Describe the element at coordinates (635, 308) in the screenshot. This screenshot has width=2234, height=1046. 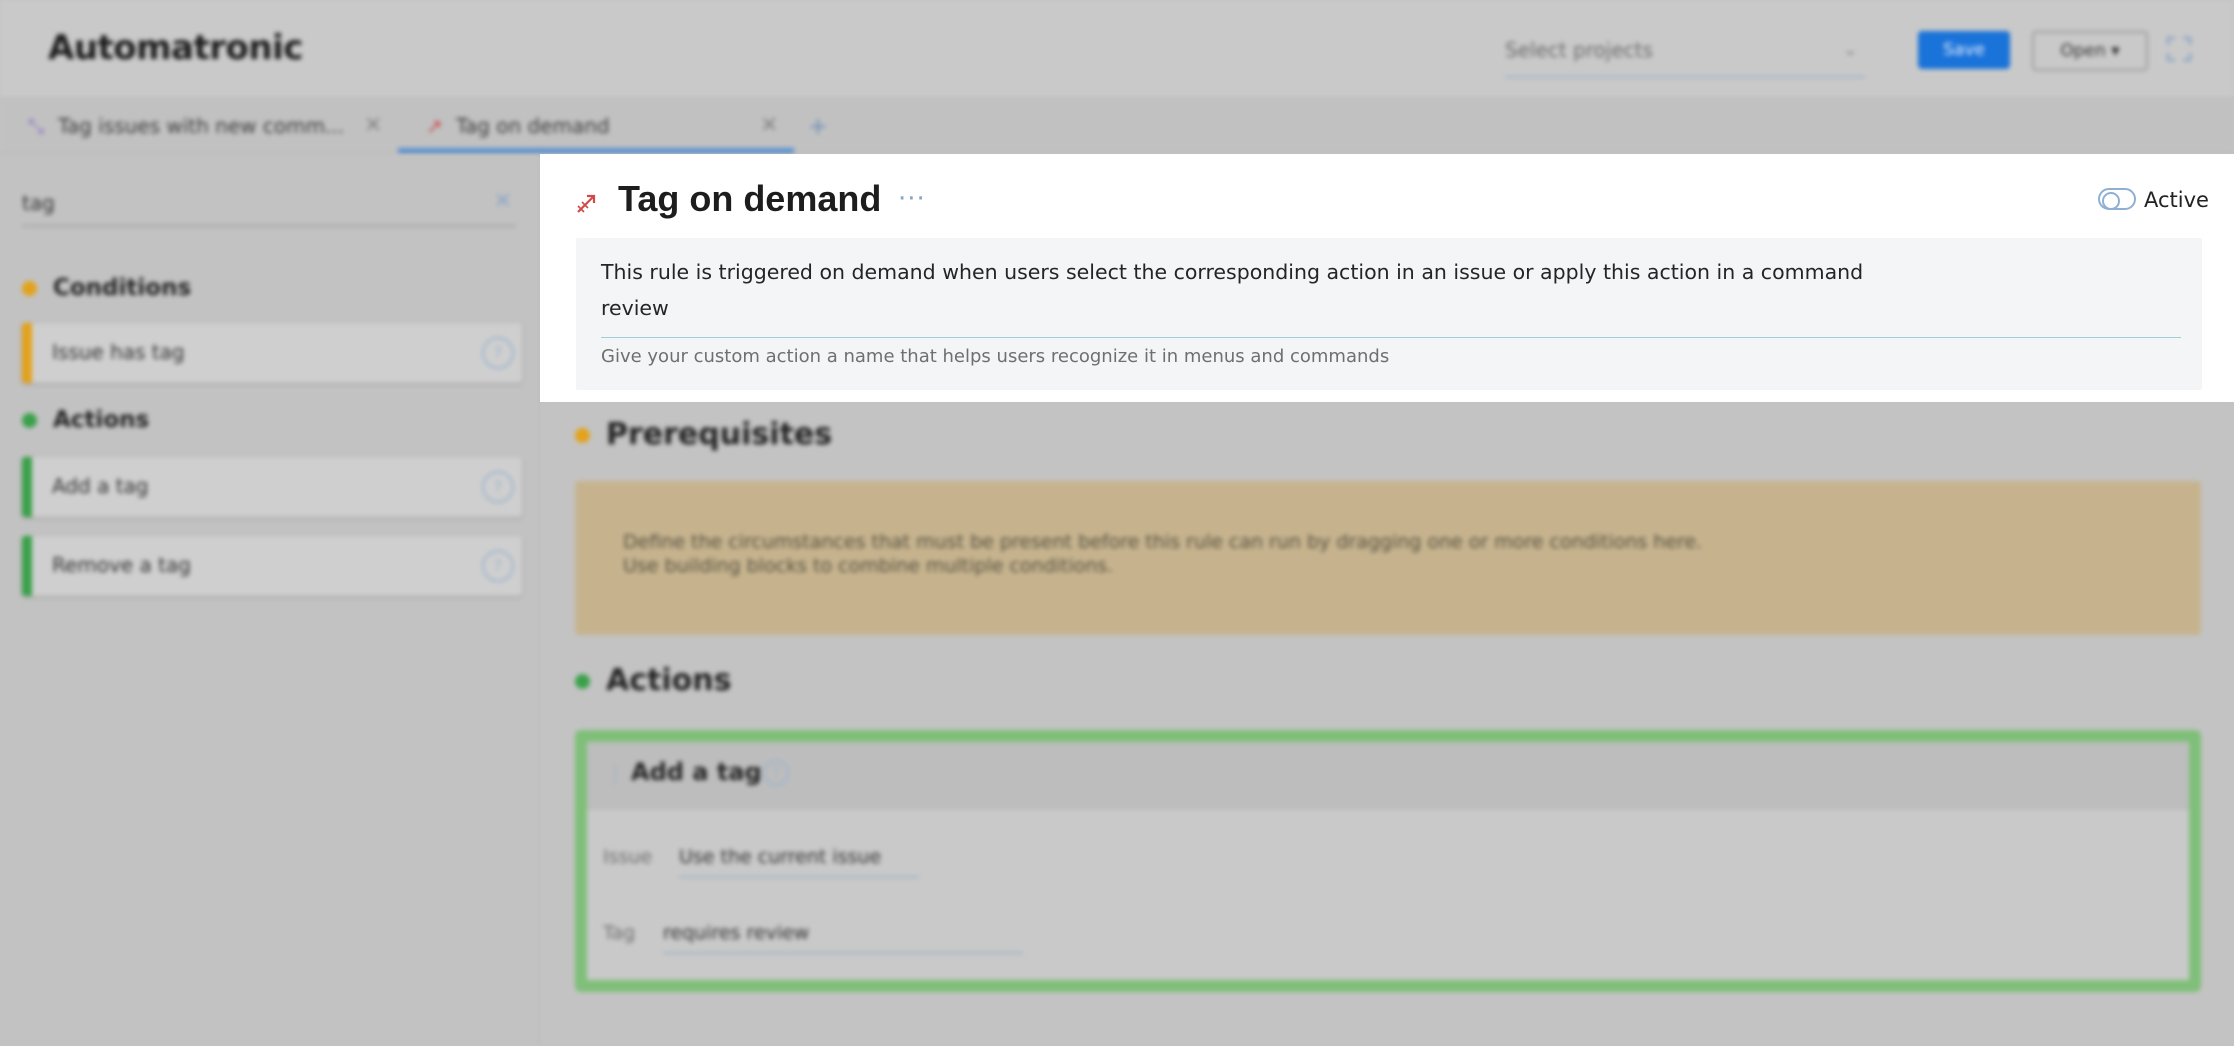
I see `action-name-input: review` at that location.